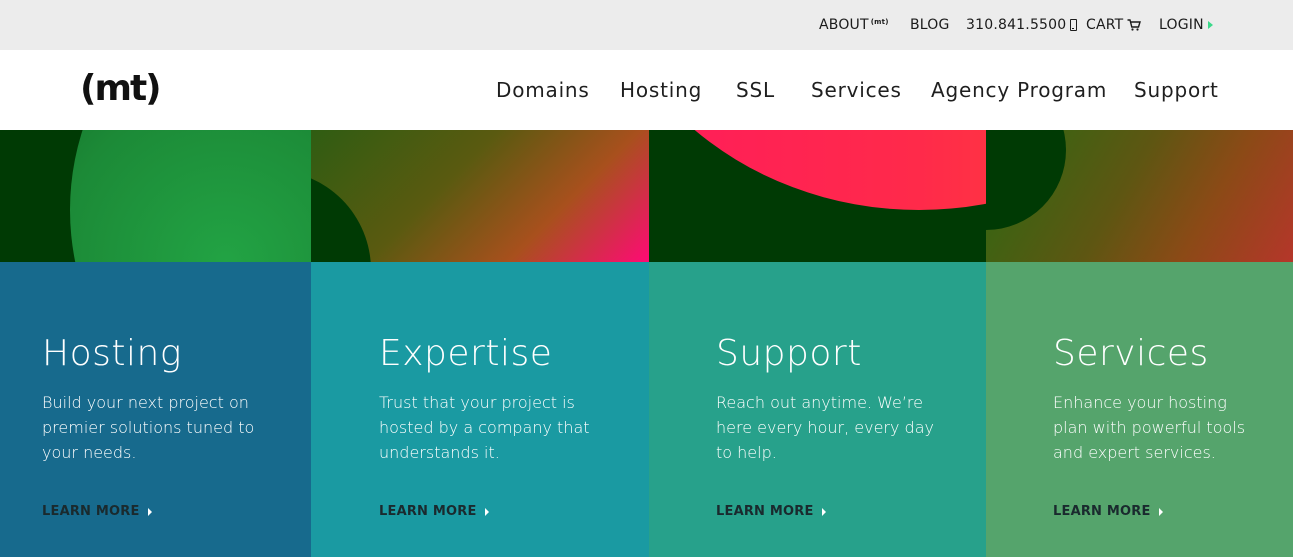 This screenshot has height=557, width=1293. I want to click on cart-label: CART, so click(1105, 25).